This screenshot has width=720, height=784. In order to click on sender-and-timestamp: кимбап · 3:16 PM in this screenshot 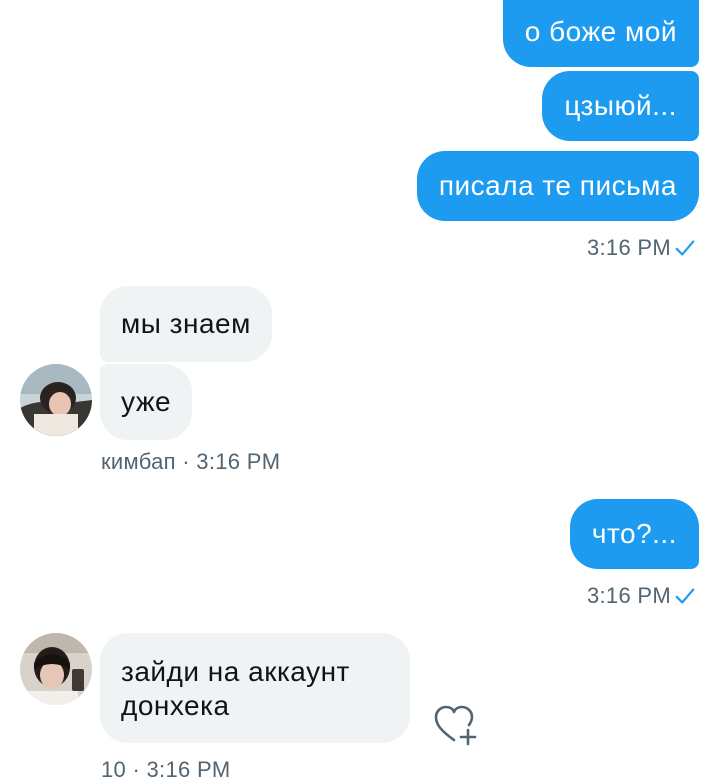, I will do `click(191, 461)`.